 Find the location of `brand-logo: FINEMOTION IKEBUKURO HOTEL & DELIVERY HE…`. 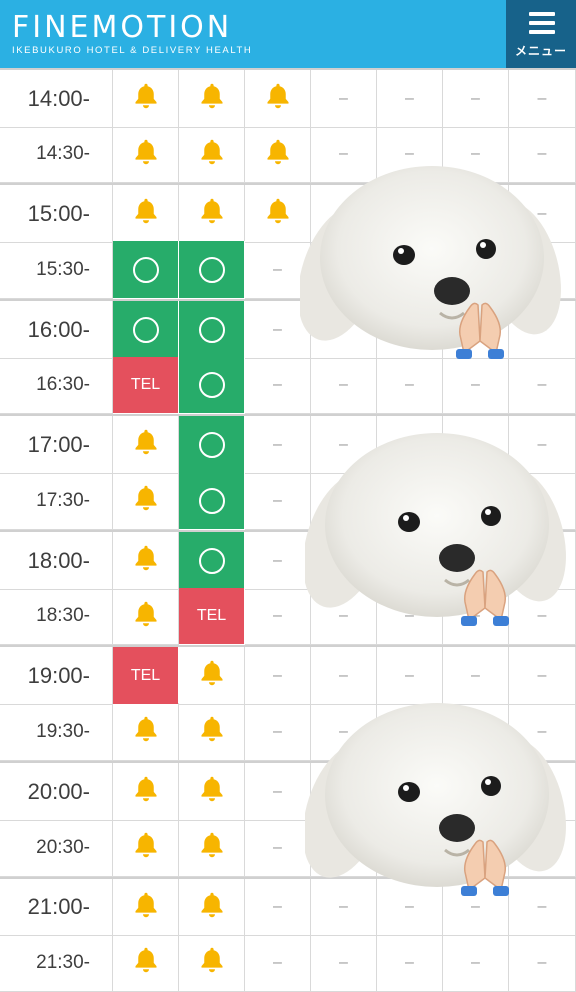

brand-logo: FINEMOTION IKEBUKURO HOTEL & DELIVERY HE… is located at coordinates (132, 34).